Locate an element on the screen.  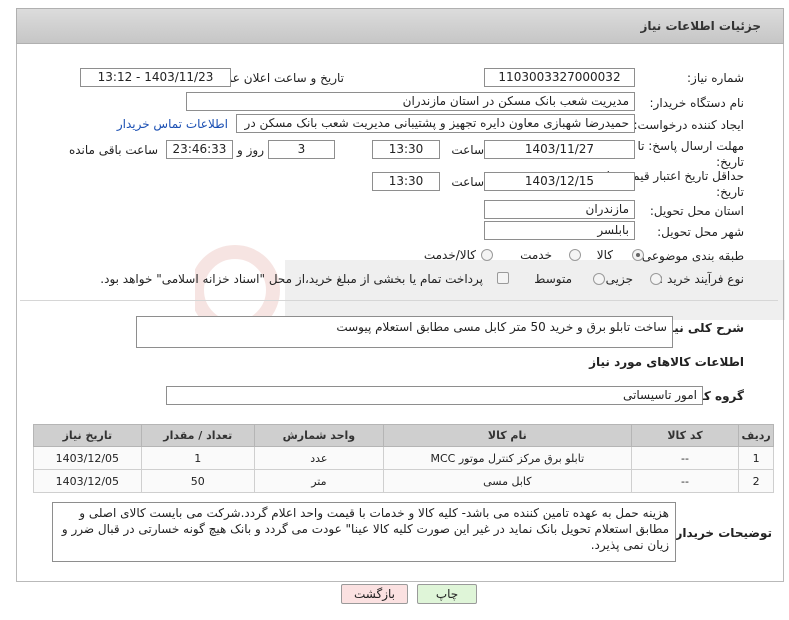
remaining-time-field: 23:46:33 is located at coordinates (199, 149).